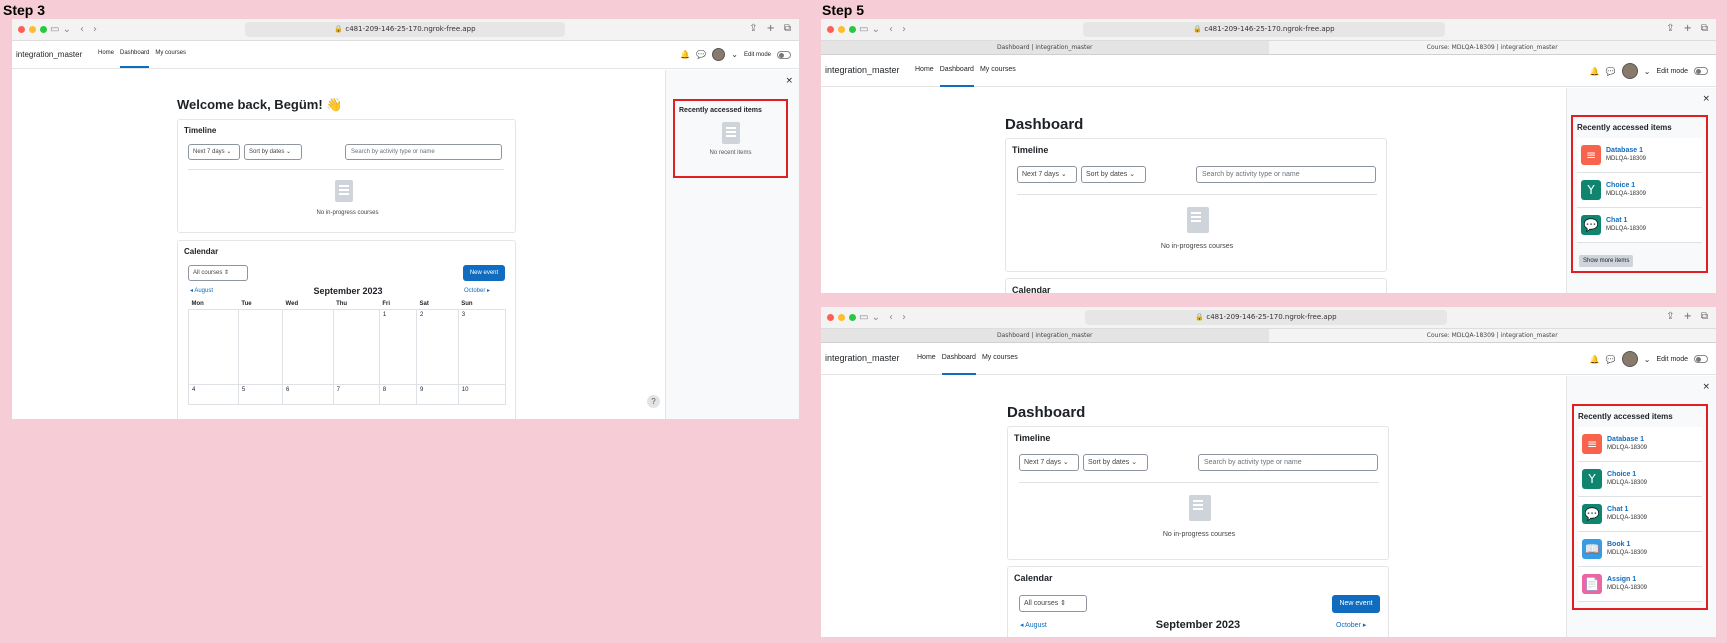  Describe the element at coordinates (398, 394) in the screenshot. I see `calendar-day-cell: 8` at that location.